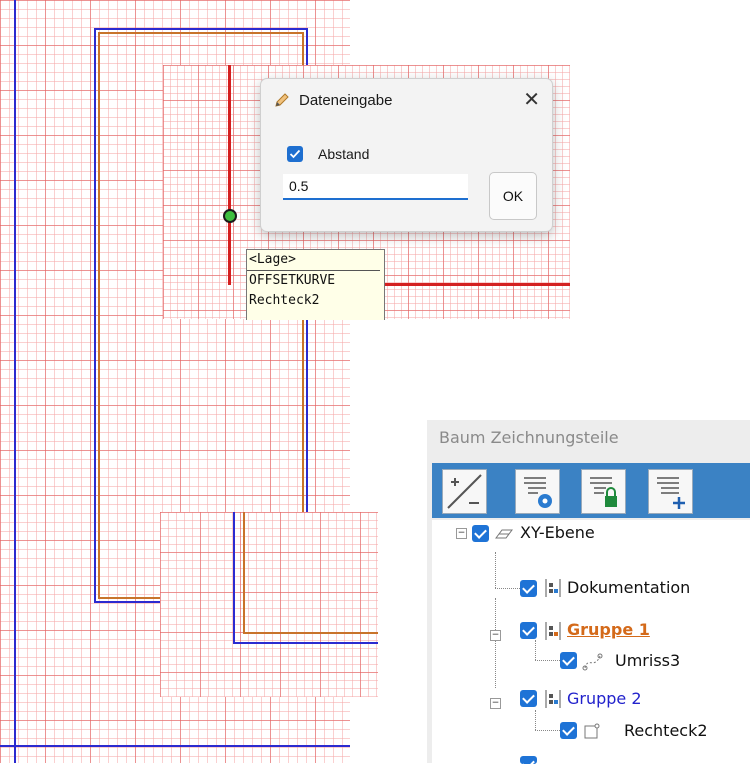  I want to click on distance-checkbox-label: Abstand, so click(344, 154).